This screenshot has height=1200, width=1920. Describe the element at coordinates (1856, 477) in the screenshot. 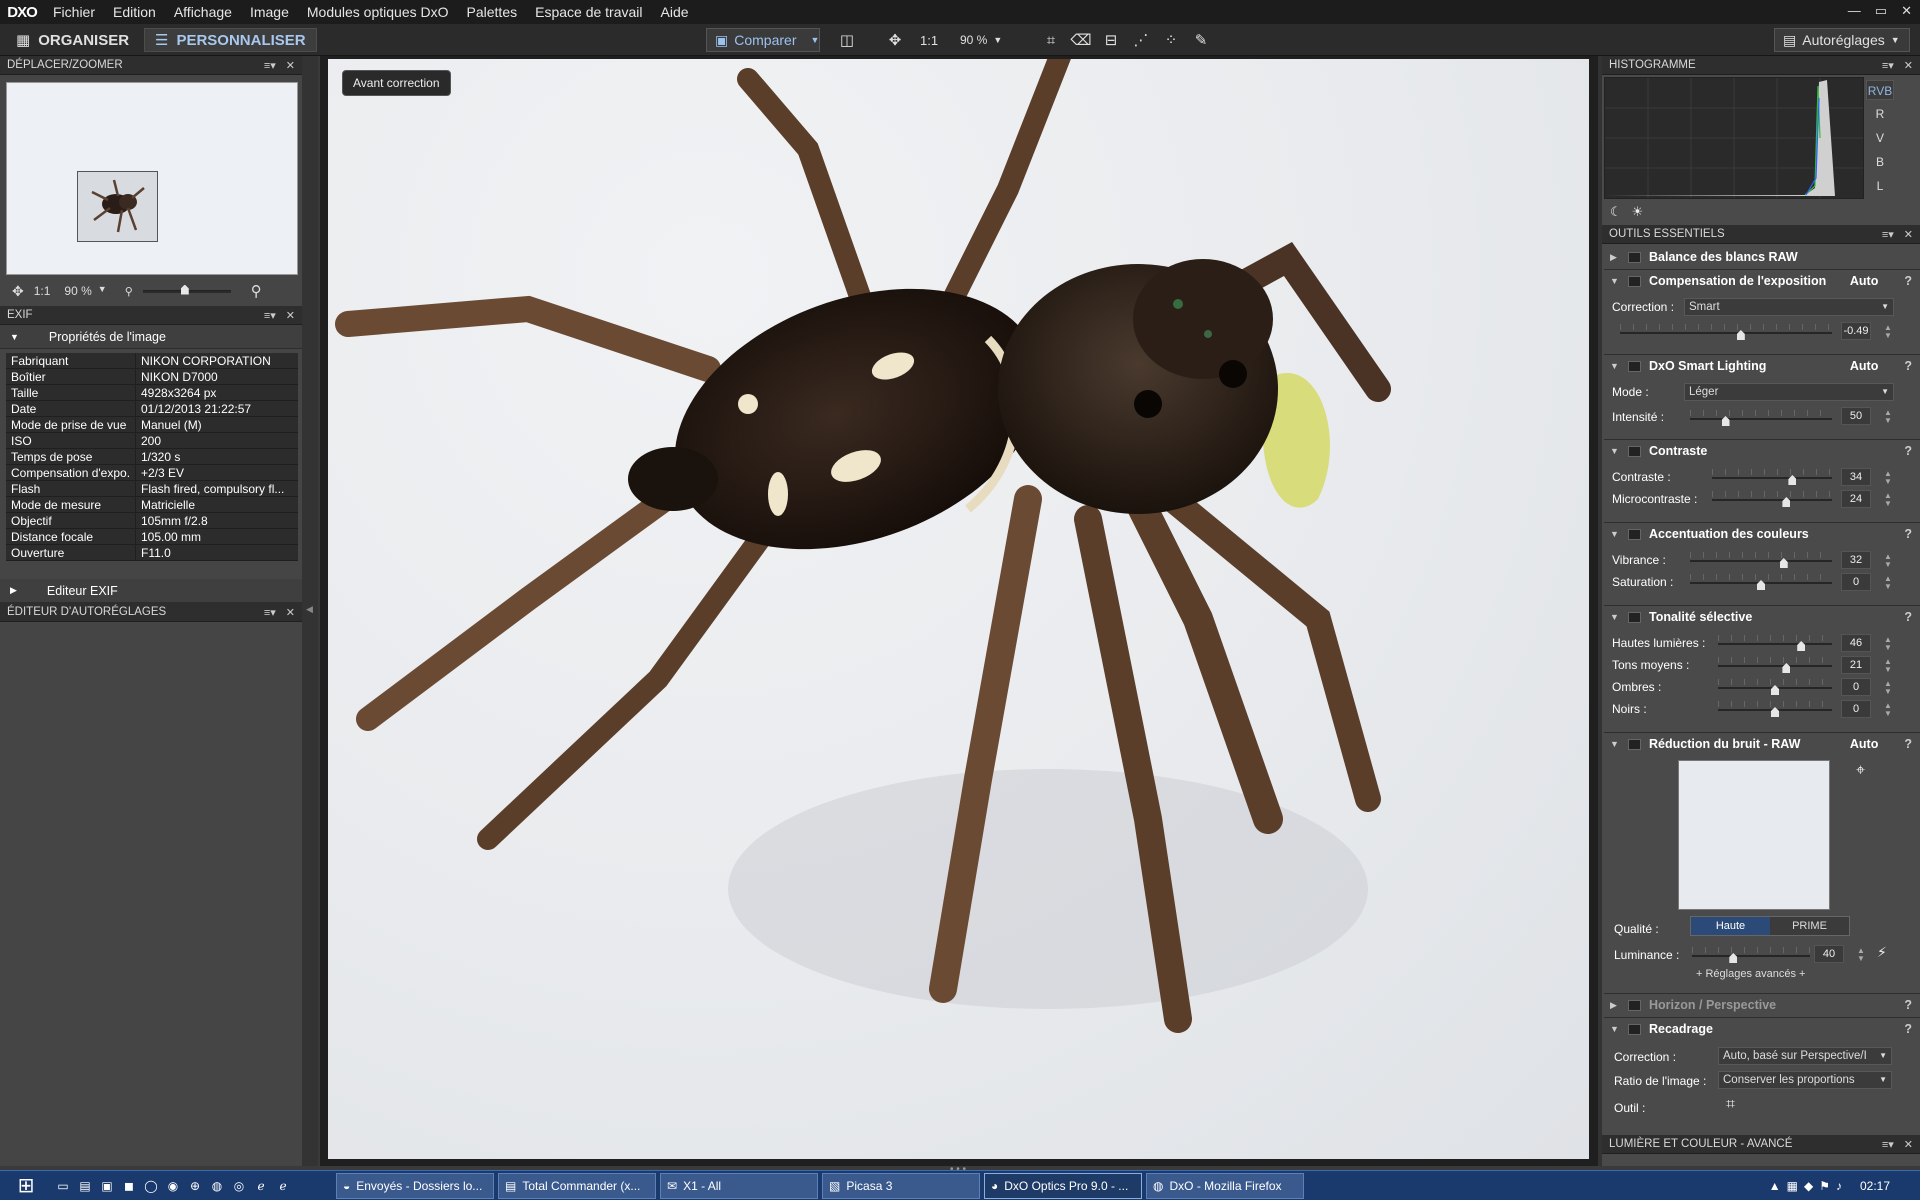

I see `contraste-value: 34` at that location.